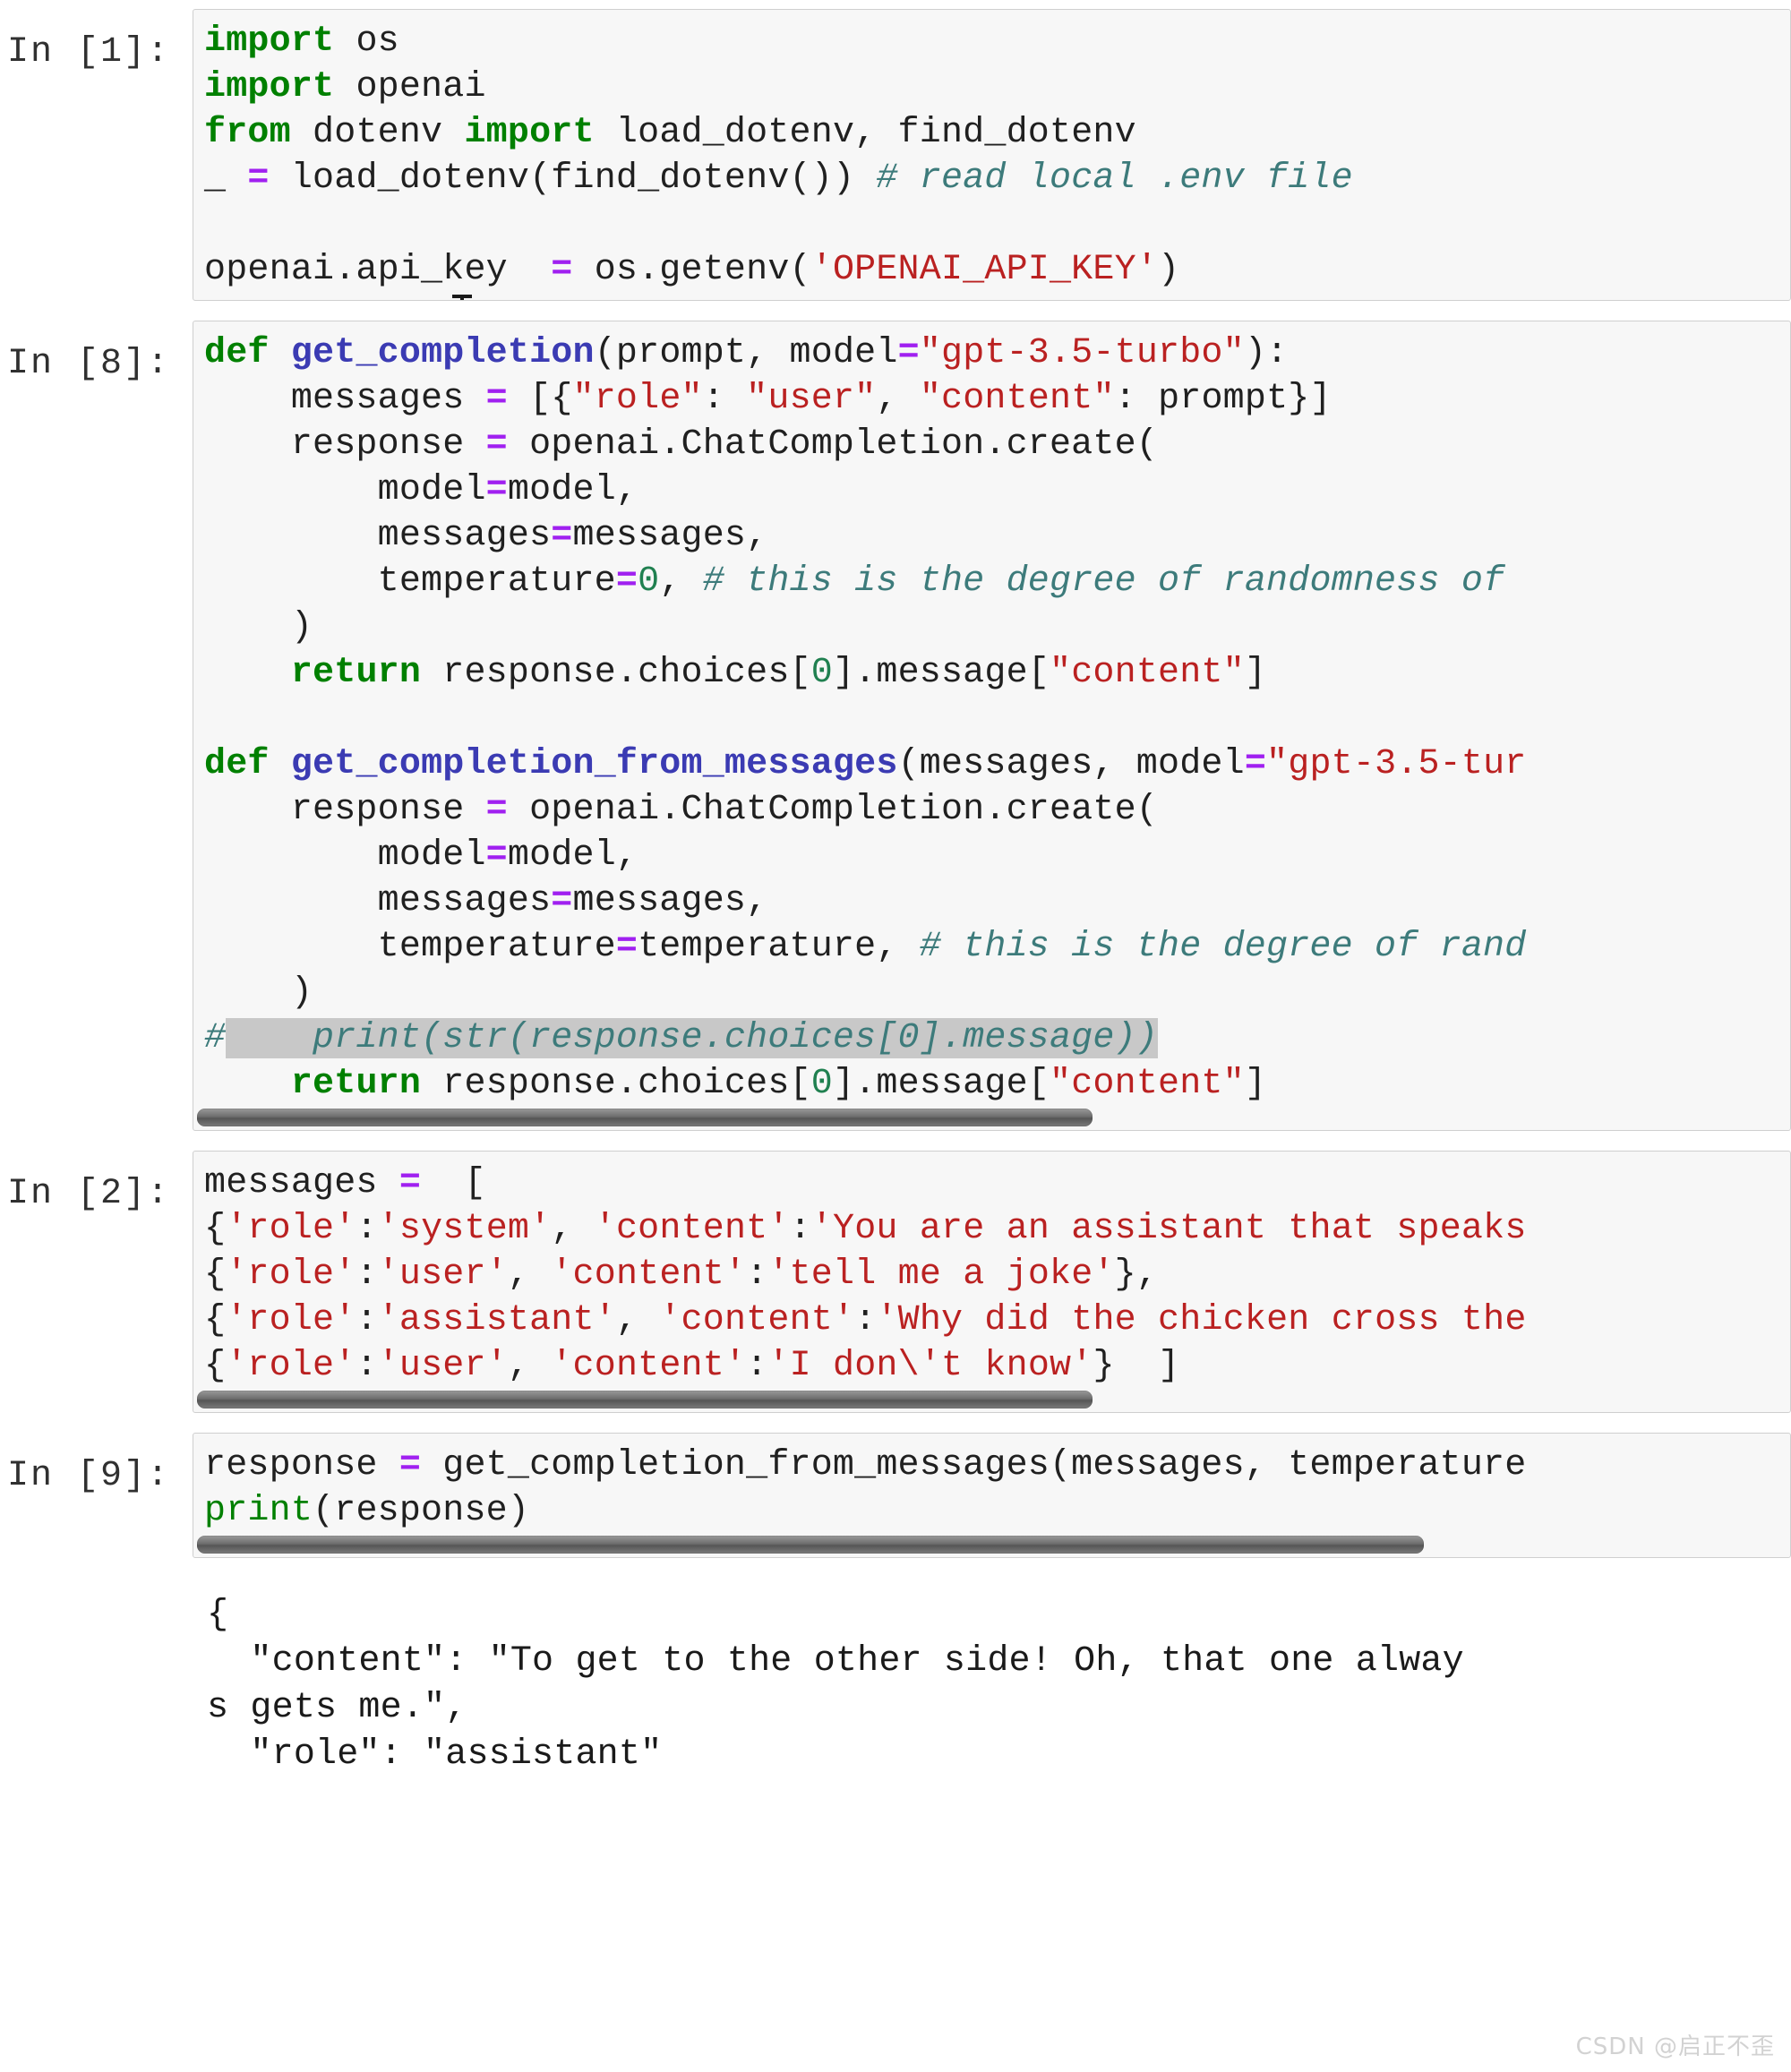 Image resolution: width=1791 pixels, height=2072 pixels. What do you see at coordinates (215, 1038) in the screenshot?
I see `code-token: #` at bounding box center [215, 1038].